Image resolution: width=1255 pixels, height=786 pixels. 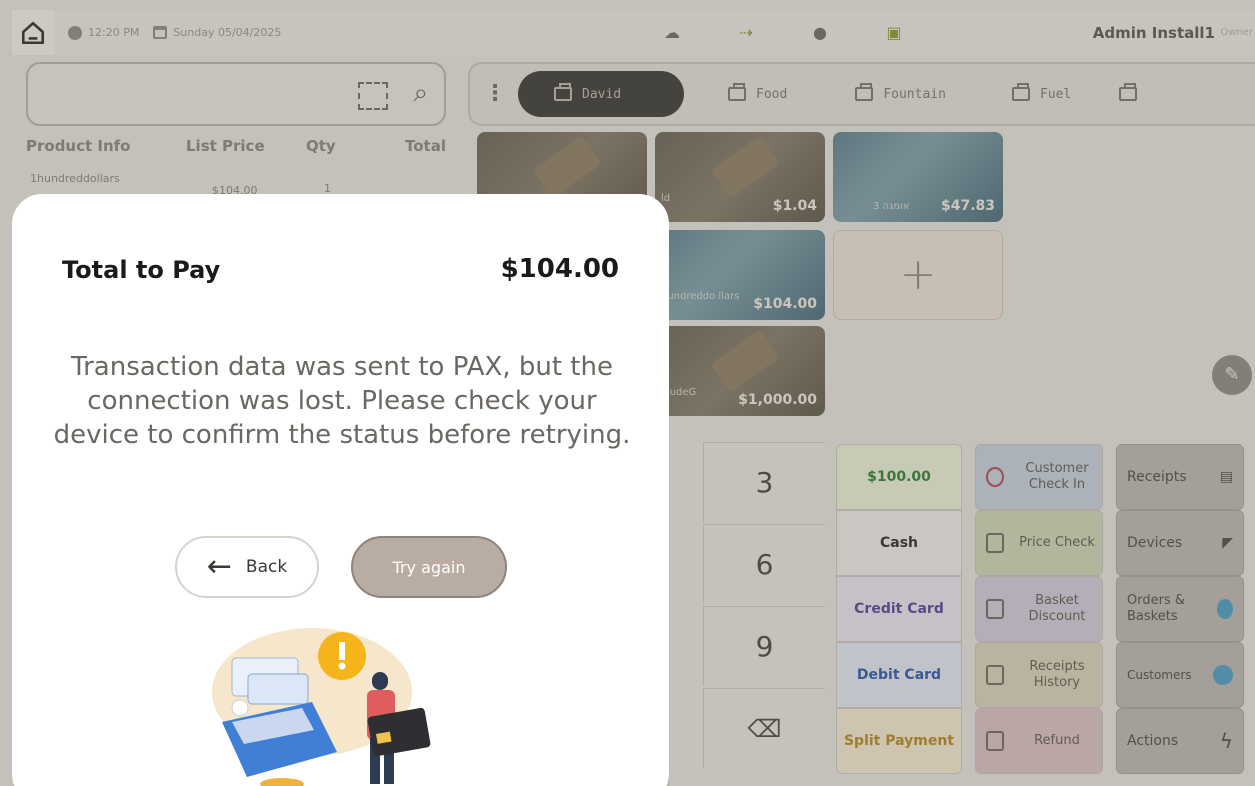 What do you see at coordinates (321, 707) in the screenshot?
I see `payment-terminal-illustration` at bounding box center [321, 707].